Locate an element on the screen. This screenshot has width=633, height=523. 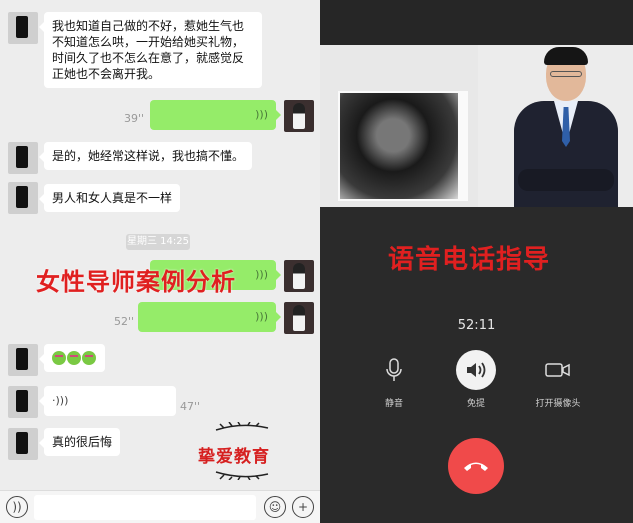
message-bubble: 男人和女人真是不一样 is located at coordinates (109, 198).